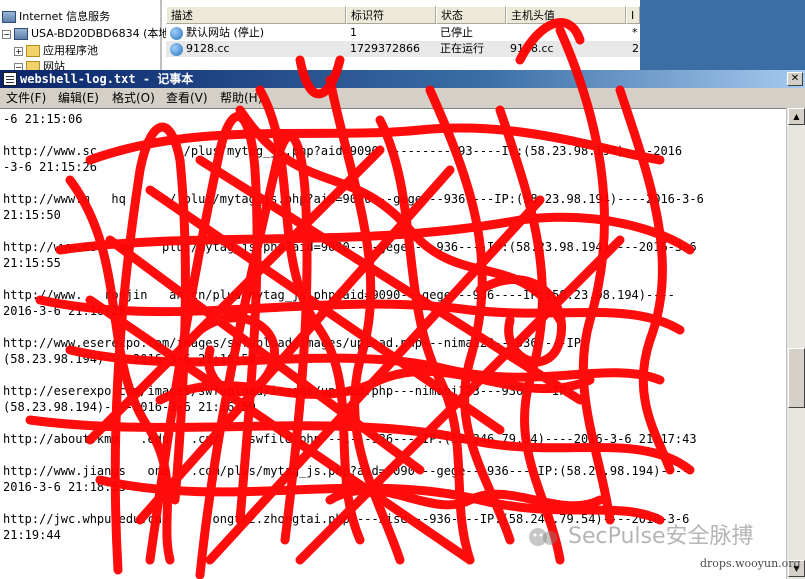 Image resolution: width=805 pixels, height=579 pixels. Describe the element at coordinates (456, 32) in the screenshot. I see `site-status: 已停止` at that location.